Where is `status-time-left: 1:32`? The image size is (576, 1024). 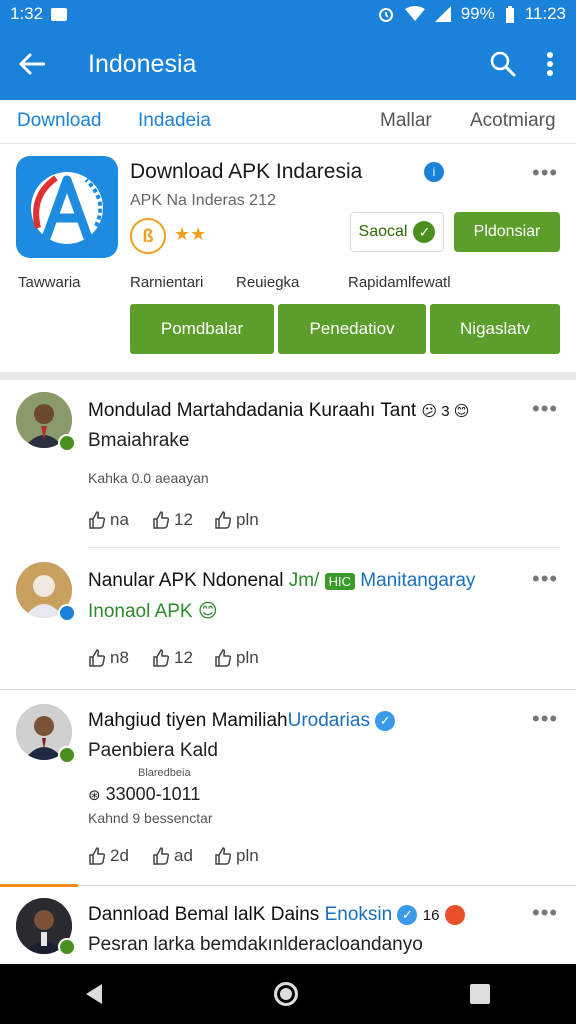
status-time-left: 1:32 is located at coordinates (27, 13).